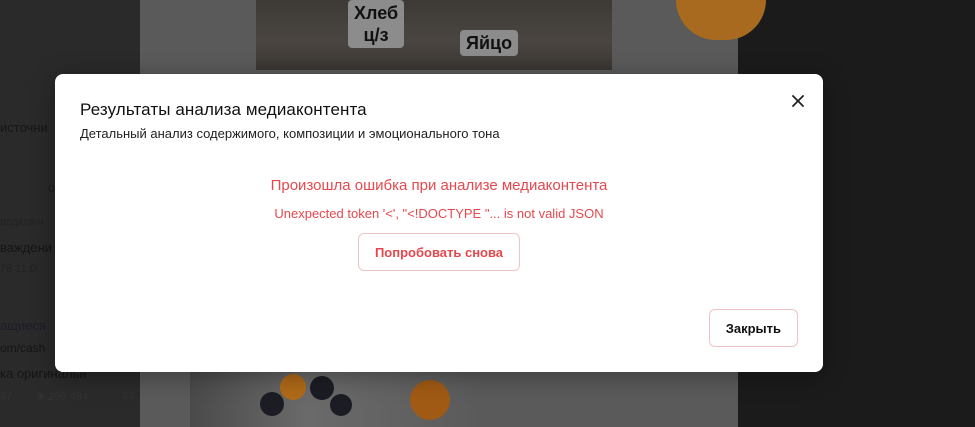  Describe the element at coordinates (439, 252) in the screenshot. I see `retry-button: Попробовать снова` at that location.